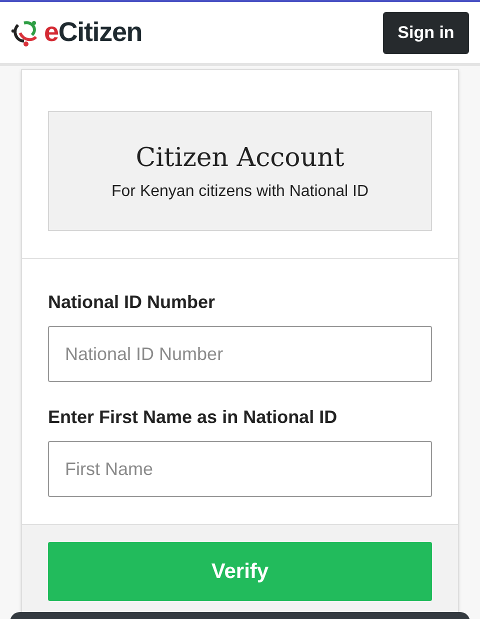  Describe the element at coordinates (240, 158) in the screenshot. I see `account-title: Citizen Account` at that location.